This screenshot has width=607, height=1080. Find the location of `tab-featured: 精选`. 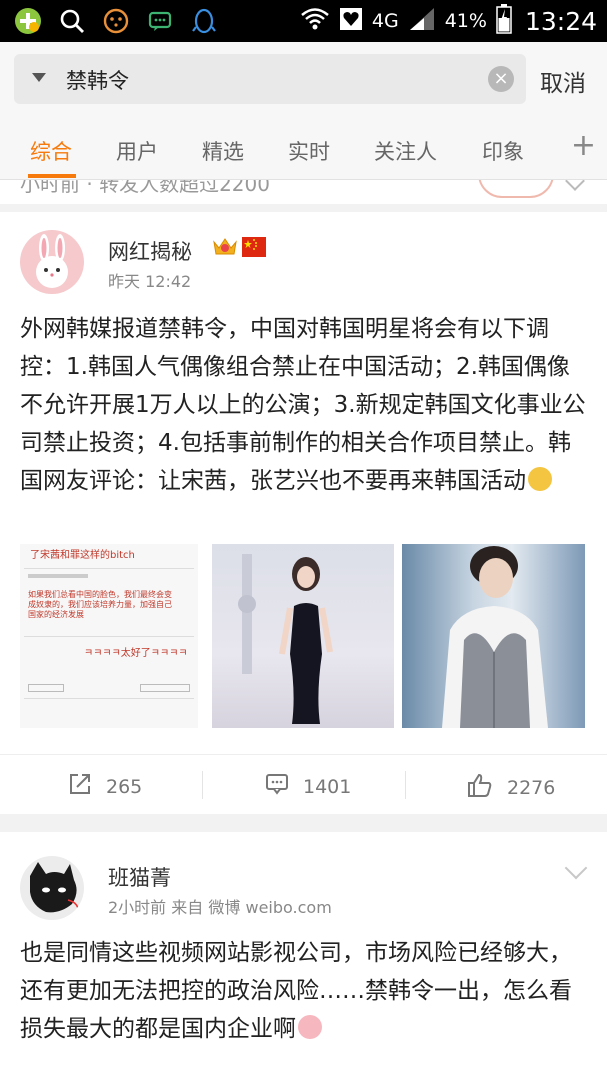

tab-featured: 精选 is located at coordinates (223, 151).